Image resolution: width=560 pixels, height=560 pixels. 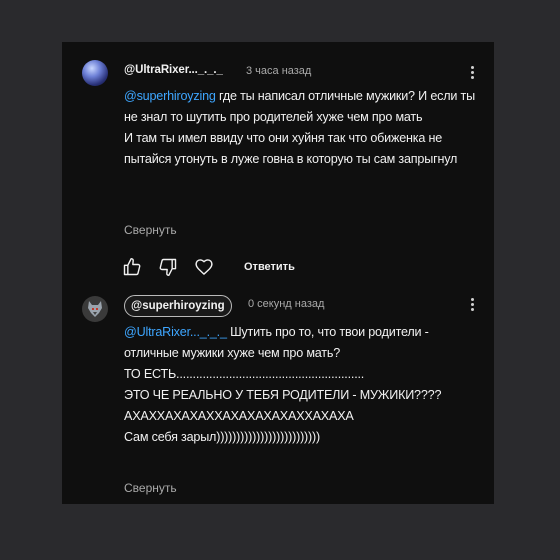 I want to click on comment-time: 0 секунд назад, so click(x=286, y=304).